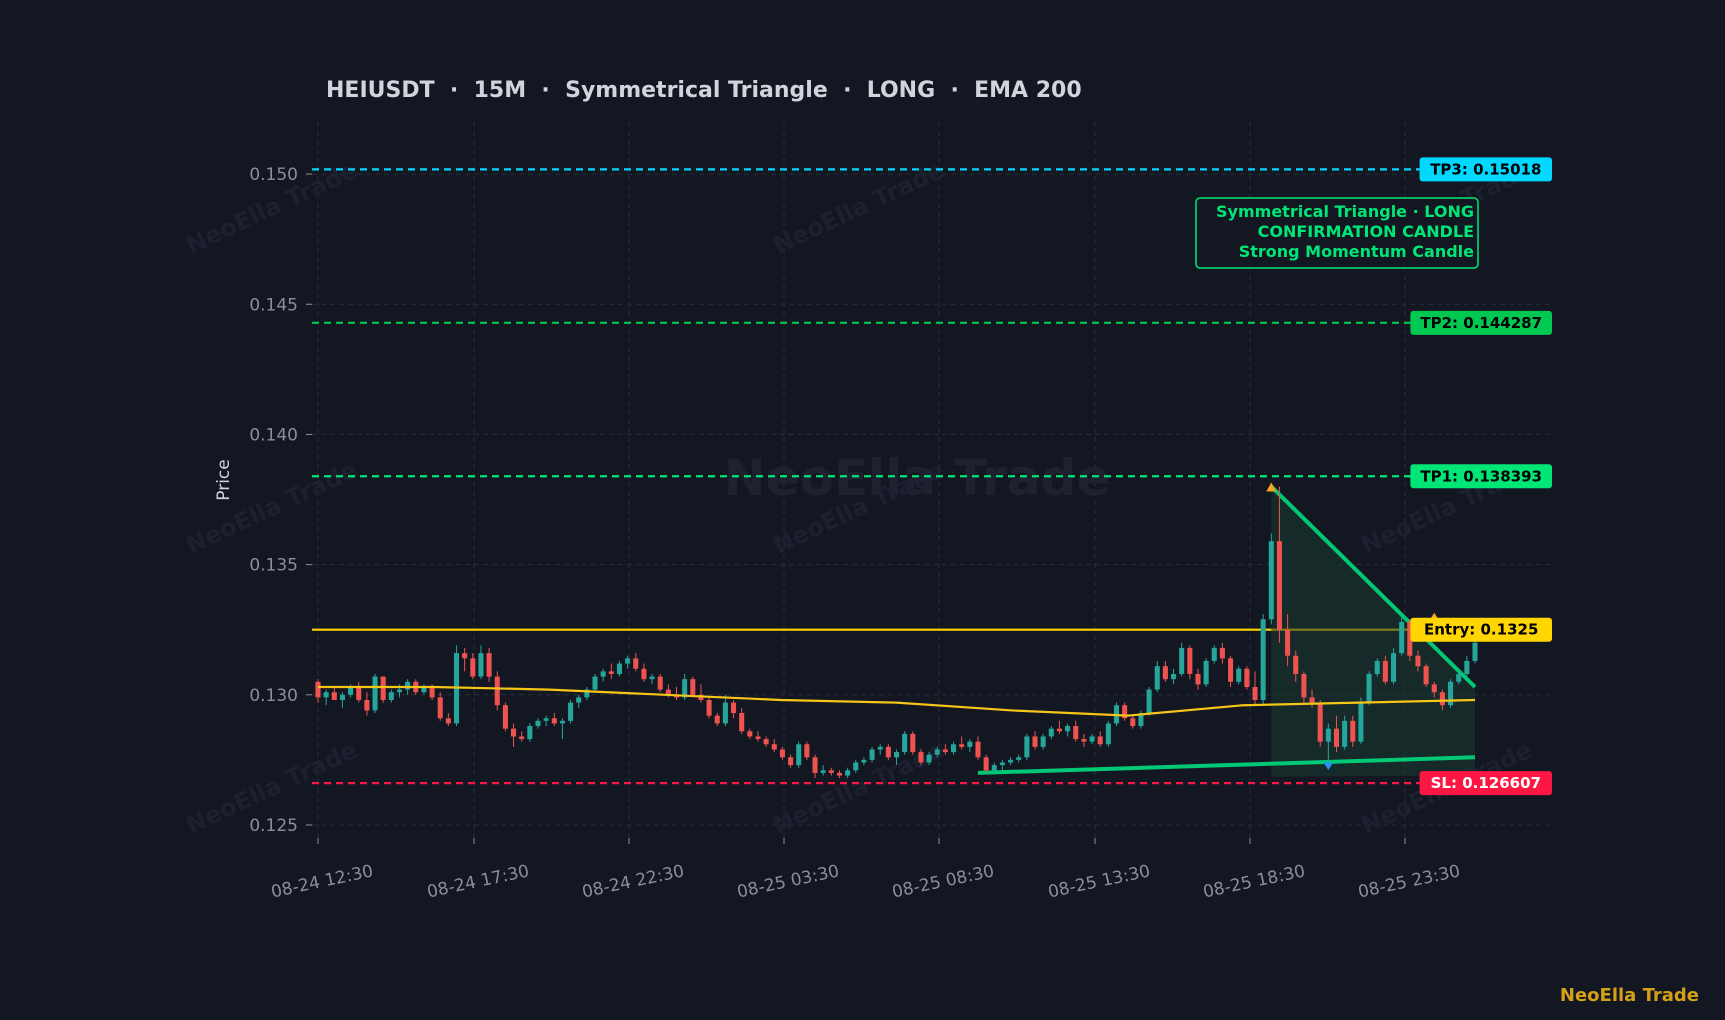 This screenshot has width=1725, height=1020. What do you see at coordinates (1481, 630) in the screenshot?
I see `level-label-text: Entry: 0.1325` at bounding box center [1481, 630].